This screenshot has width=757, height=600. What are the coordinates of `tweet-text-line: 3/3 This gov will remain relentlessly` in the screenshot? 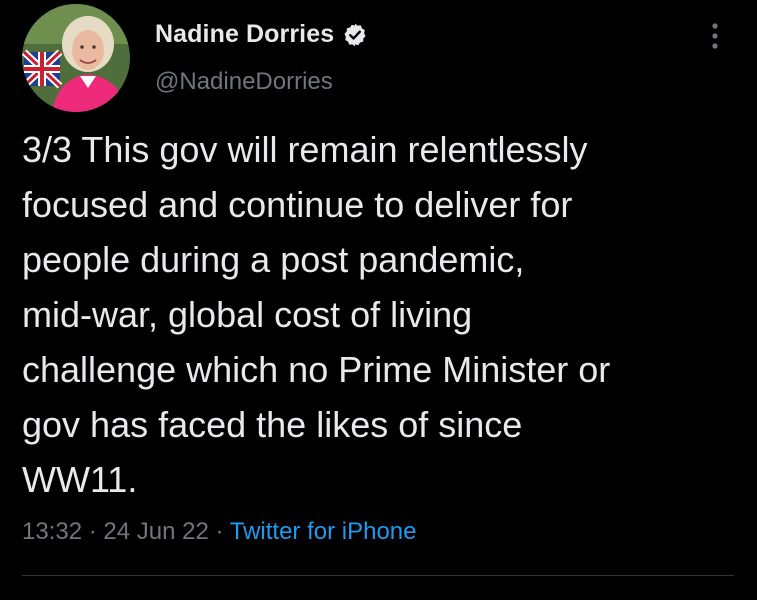 It's located at (305, 149).